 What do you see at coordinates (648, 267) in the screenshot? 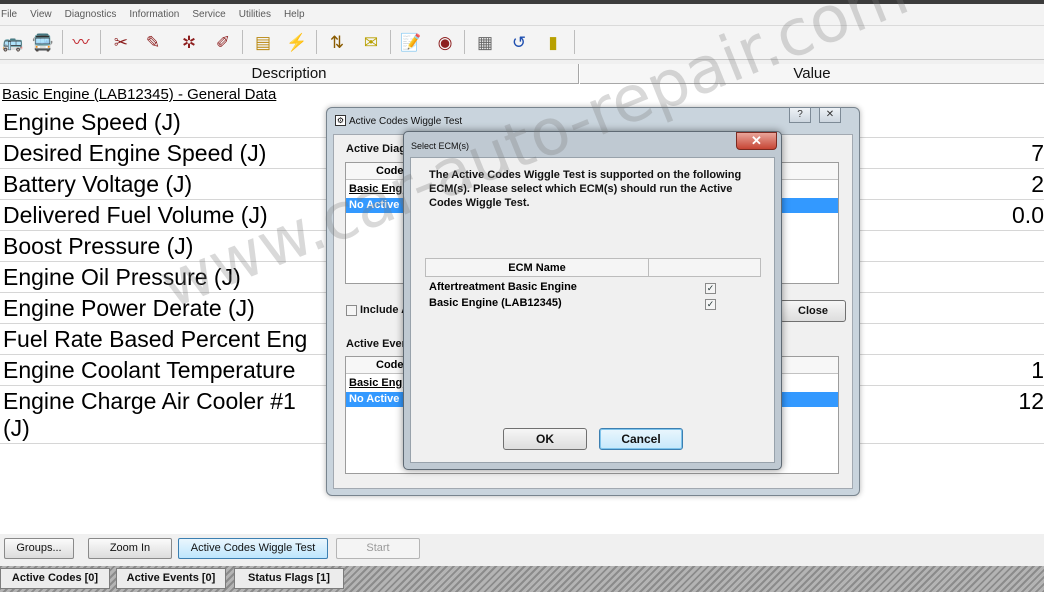
I see `column-divider` at bounding box center [648, 267].